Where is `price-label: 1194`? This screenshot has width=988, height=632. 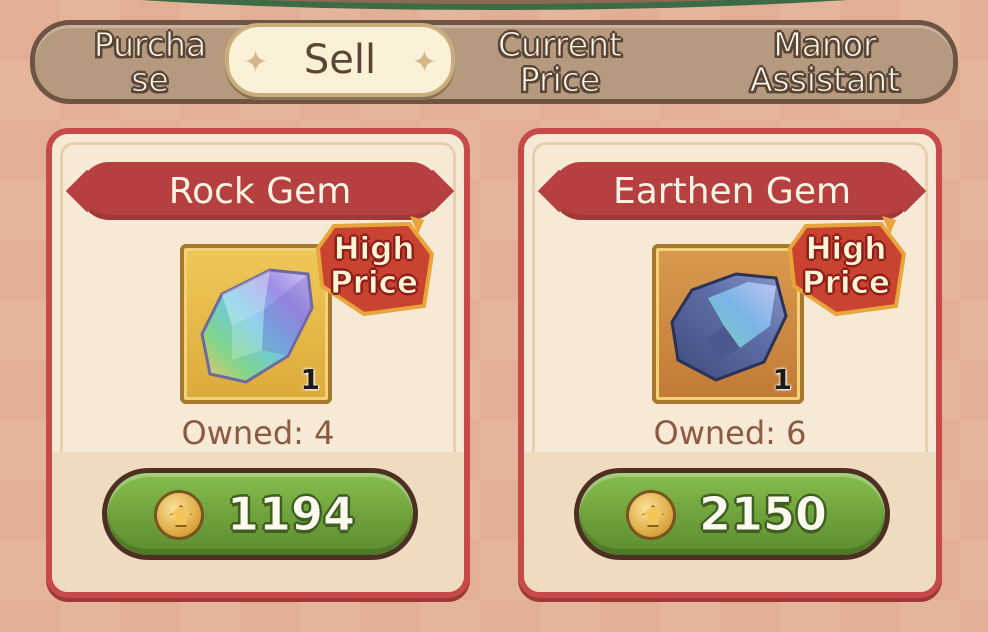
price-label: 1194 is located at coordinates (291, 514).